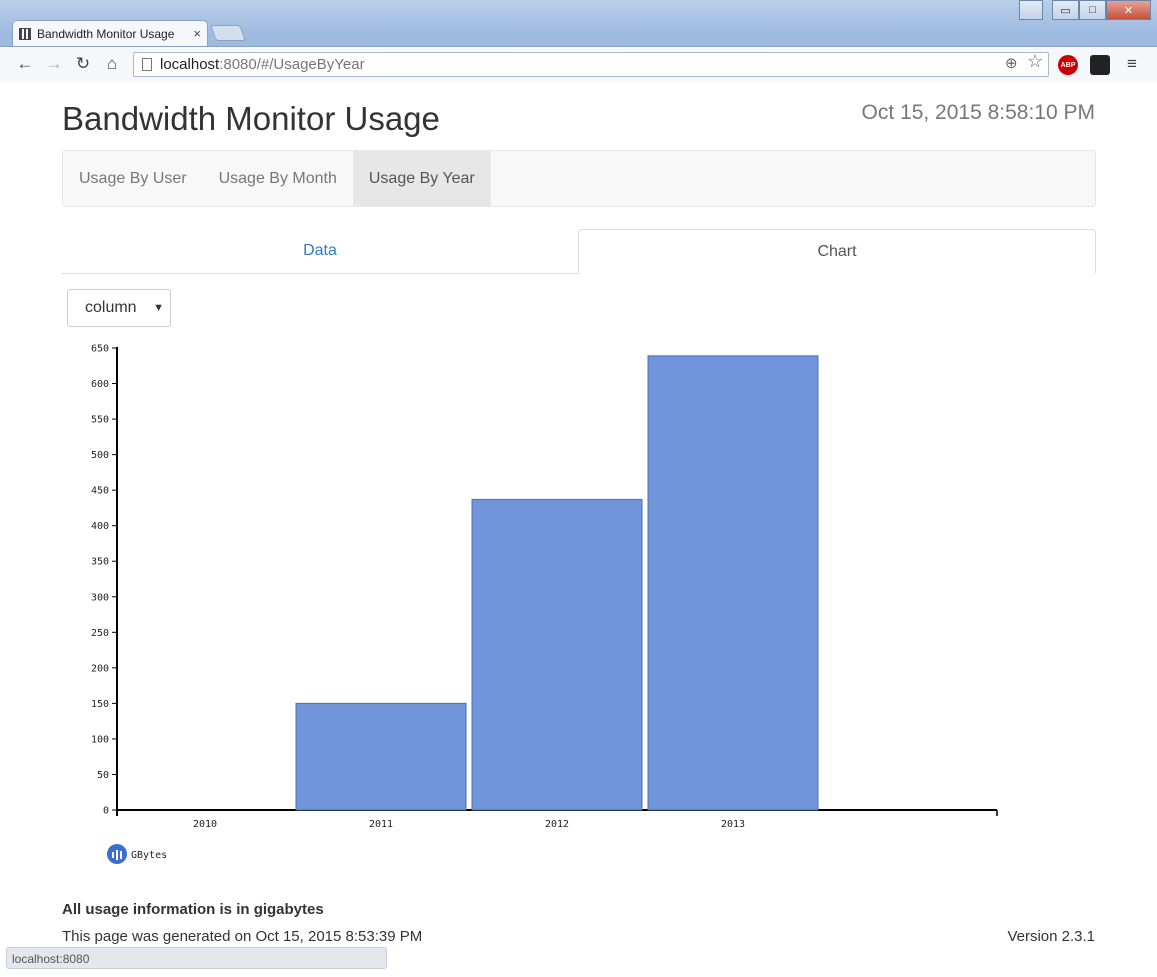 The height and width of the screenshot is (977, 1157). I want to click on extension-icon, so click(1100, 65).